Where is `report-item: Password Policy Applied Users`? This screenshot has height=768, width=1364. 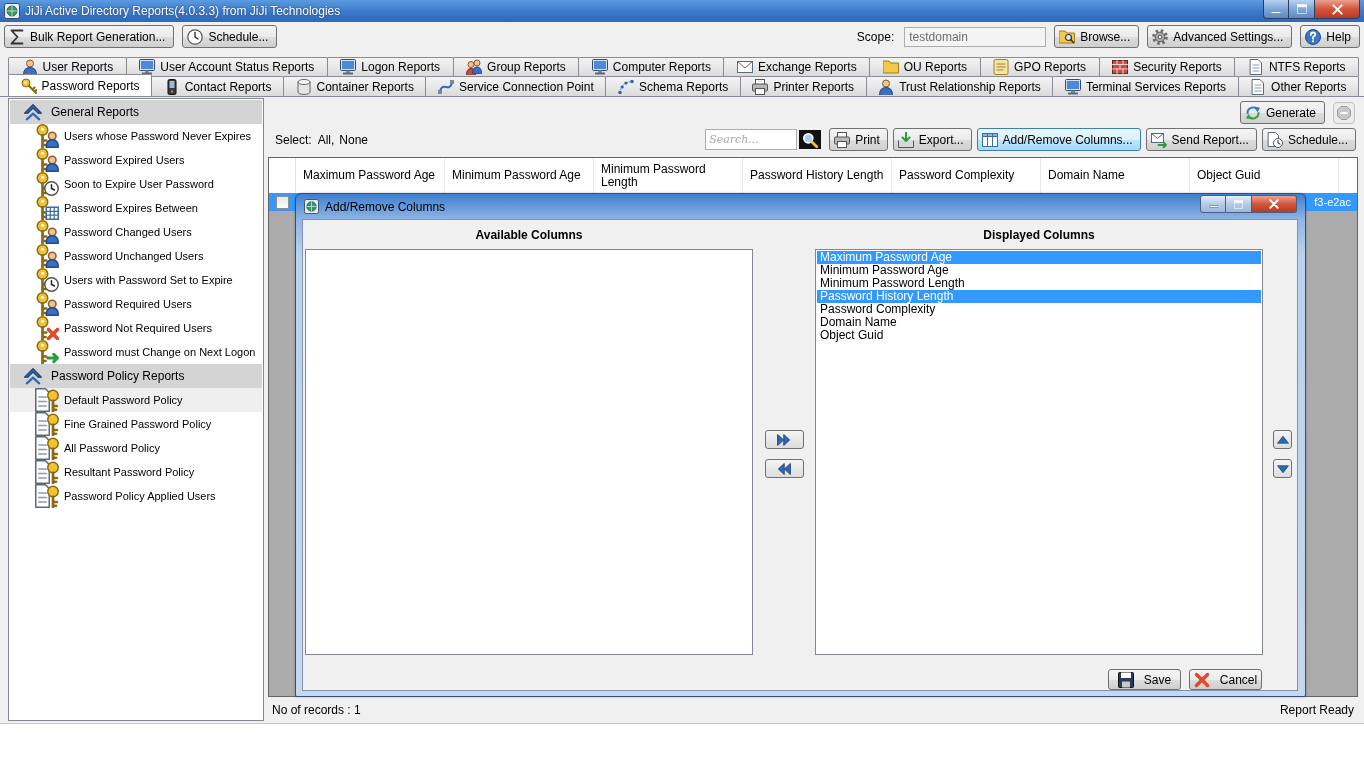 report-item: Password Policy Applied Users is located at coordinates (136, 496).